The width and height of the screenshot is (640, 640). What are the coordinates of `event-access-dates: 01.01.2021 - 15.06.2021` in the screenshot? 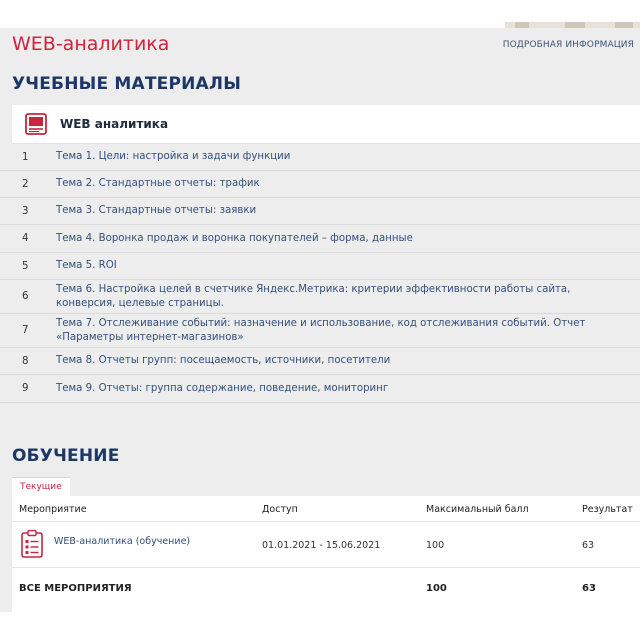 It's located at (321, 545).